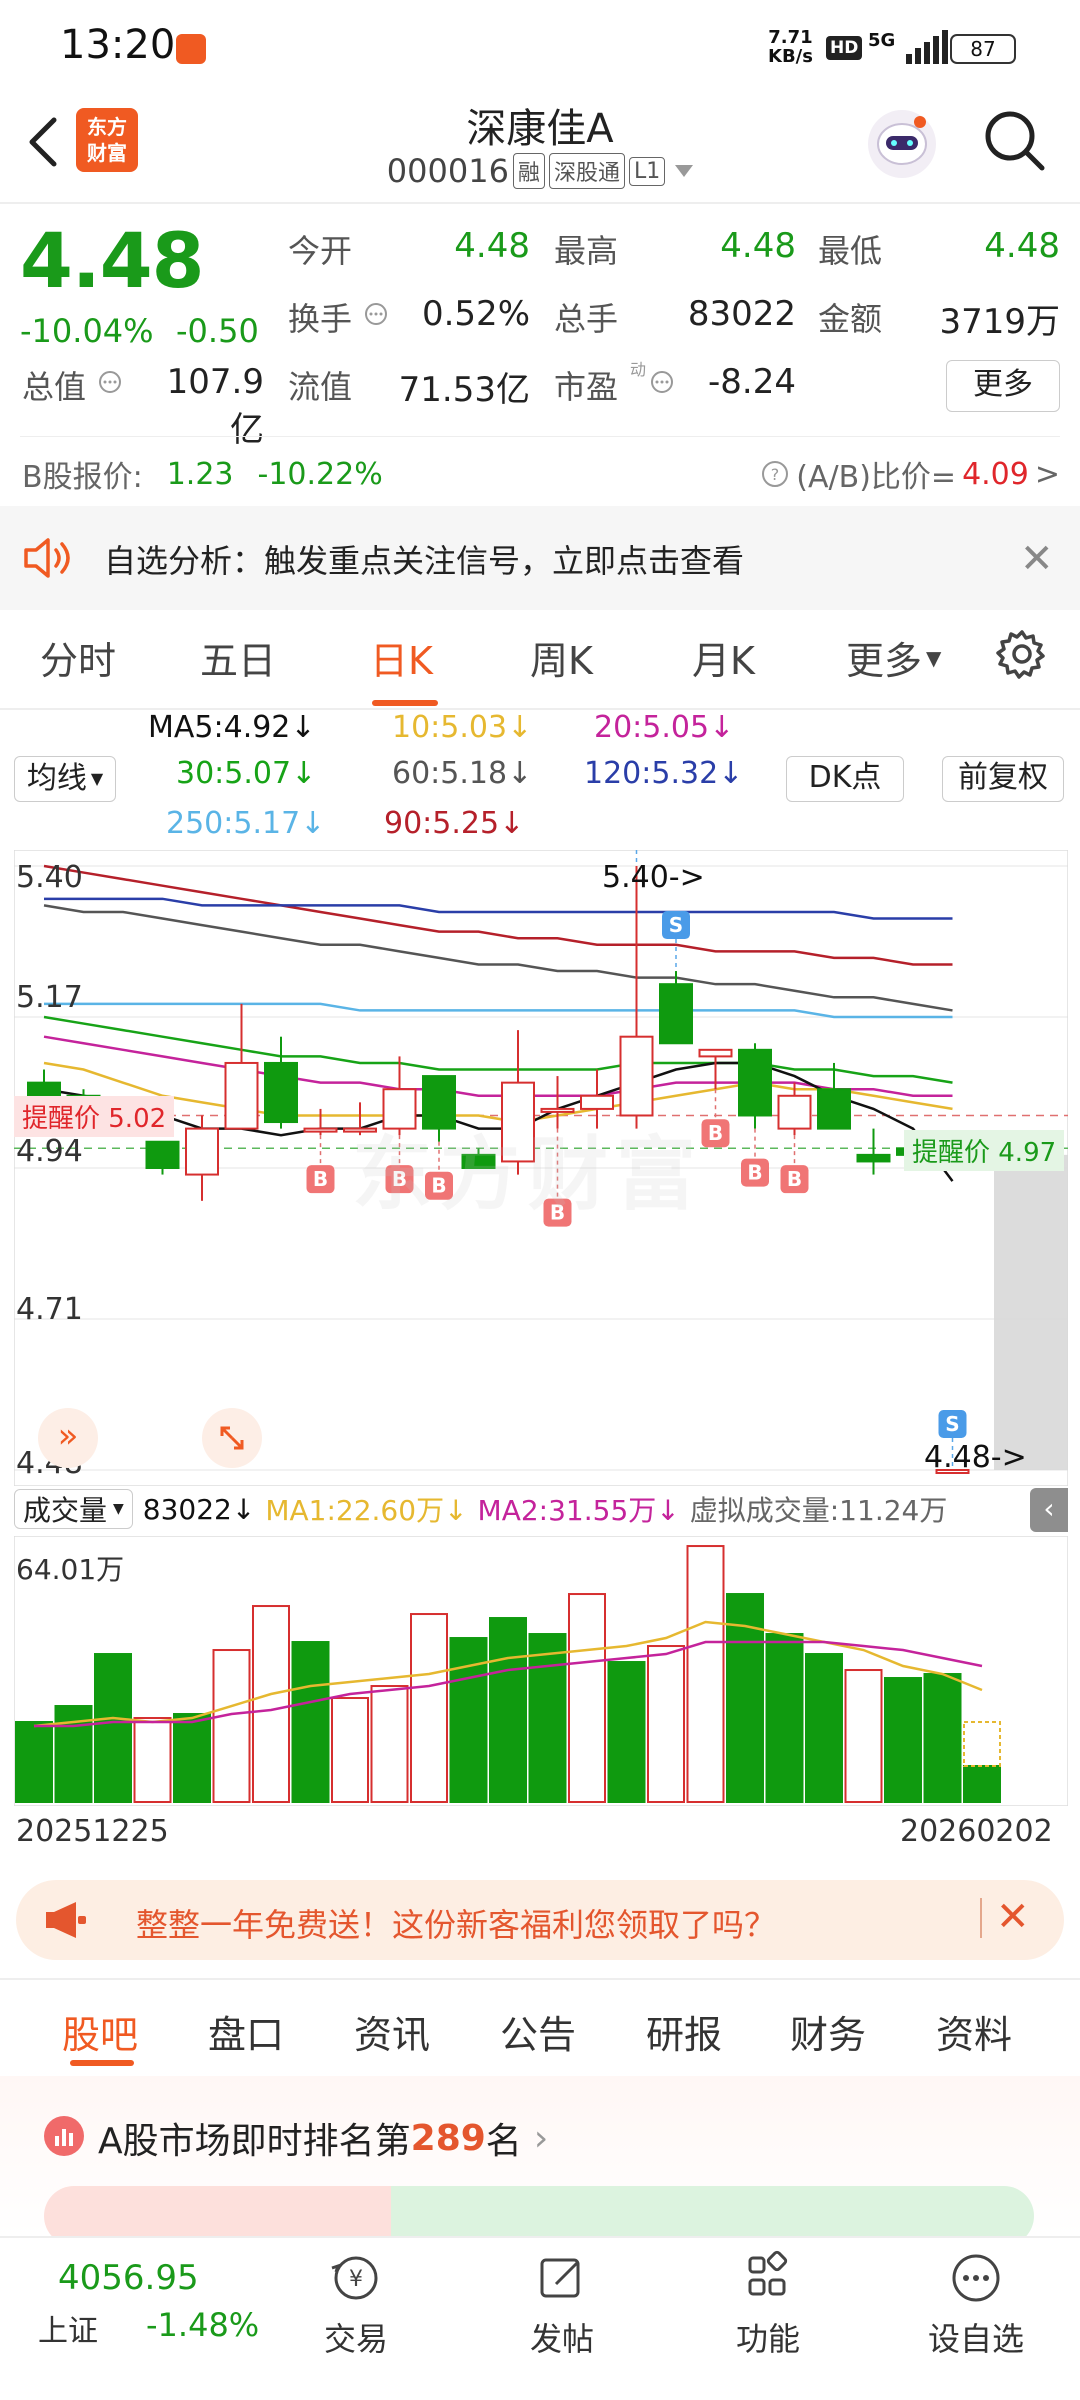 The image size is (1080, 2400). Describe the element at coordinates (974, 2031) in the screenshot. I see `tab-profile: 资料` at that location.